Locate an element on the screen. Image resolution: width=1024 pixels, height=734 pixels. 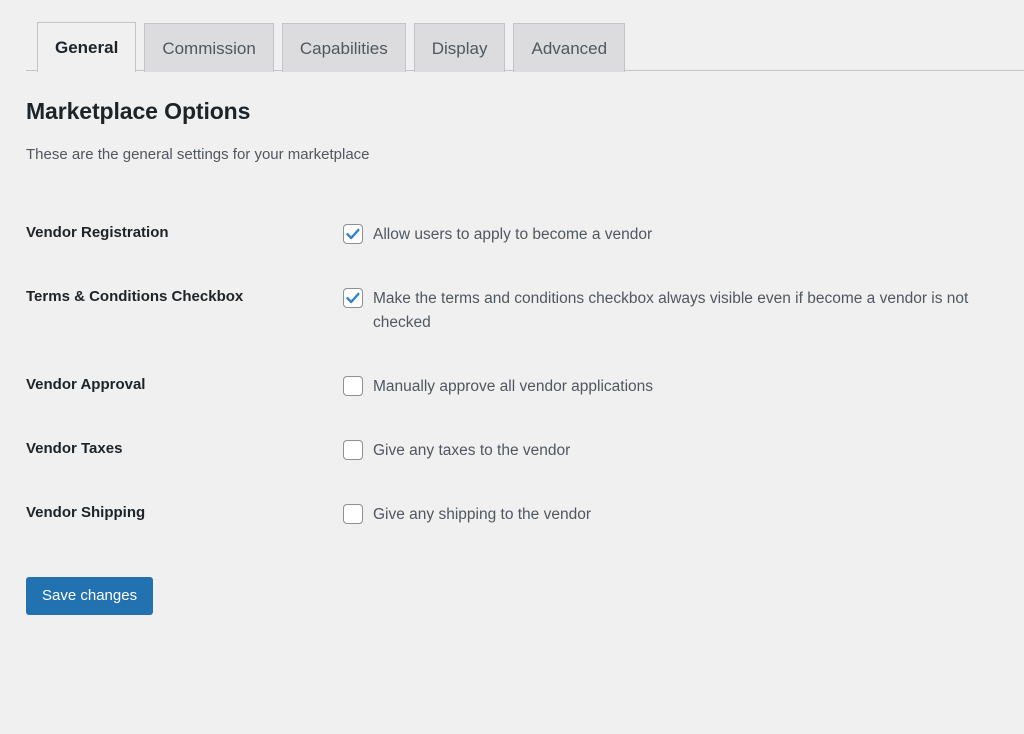
setting-label: Vendor Registration is located at coordinates (97, 232).